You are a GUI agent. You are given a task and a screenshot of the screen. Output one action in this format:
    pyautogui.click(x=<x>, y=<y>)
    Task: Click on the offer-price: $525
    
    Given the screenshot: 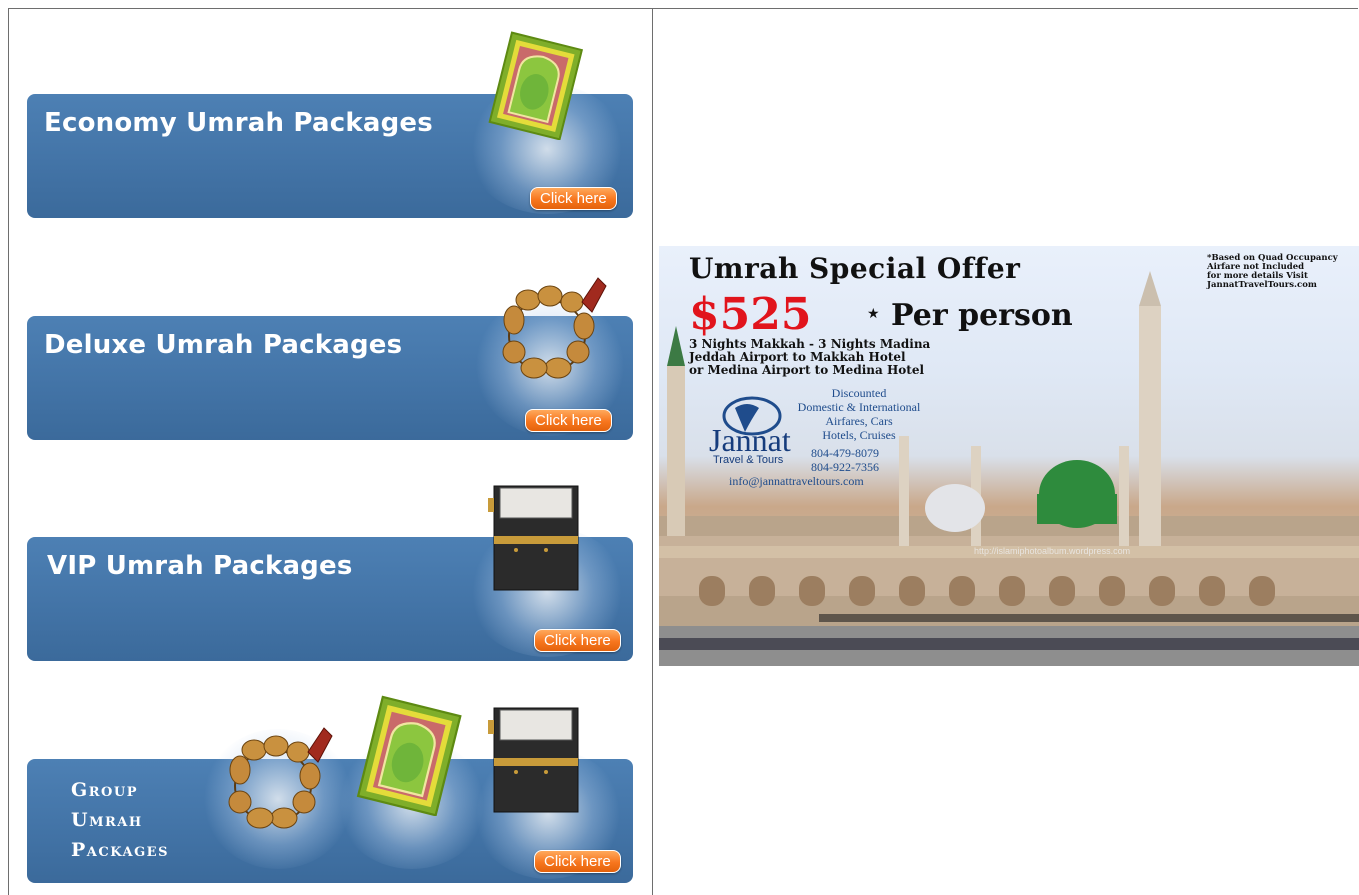 What is the action you would take?
    pyautogui.click(x=750, y=314)
    